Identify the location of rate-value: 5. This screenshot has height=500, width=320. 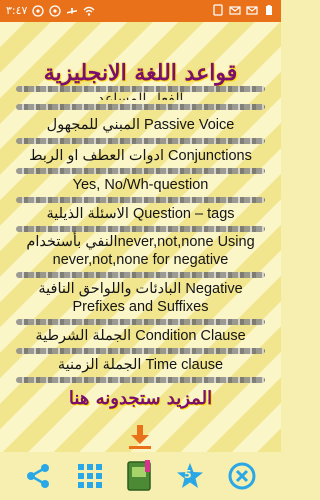
(188, 474).